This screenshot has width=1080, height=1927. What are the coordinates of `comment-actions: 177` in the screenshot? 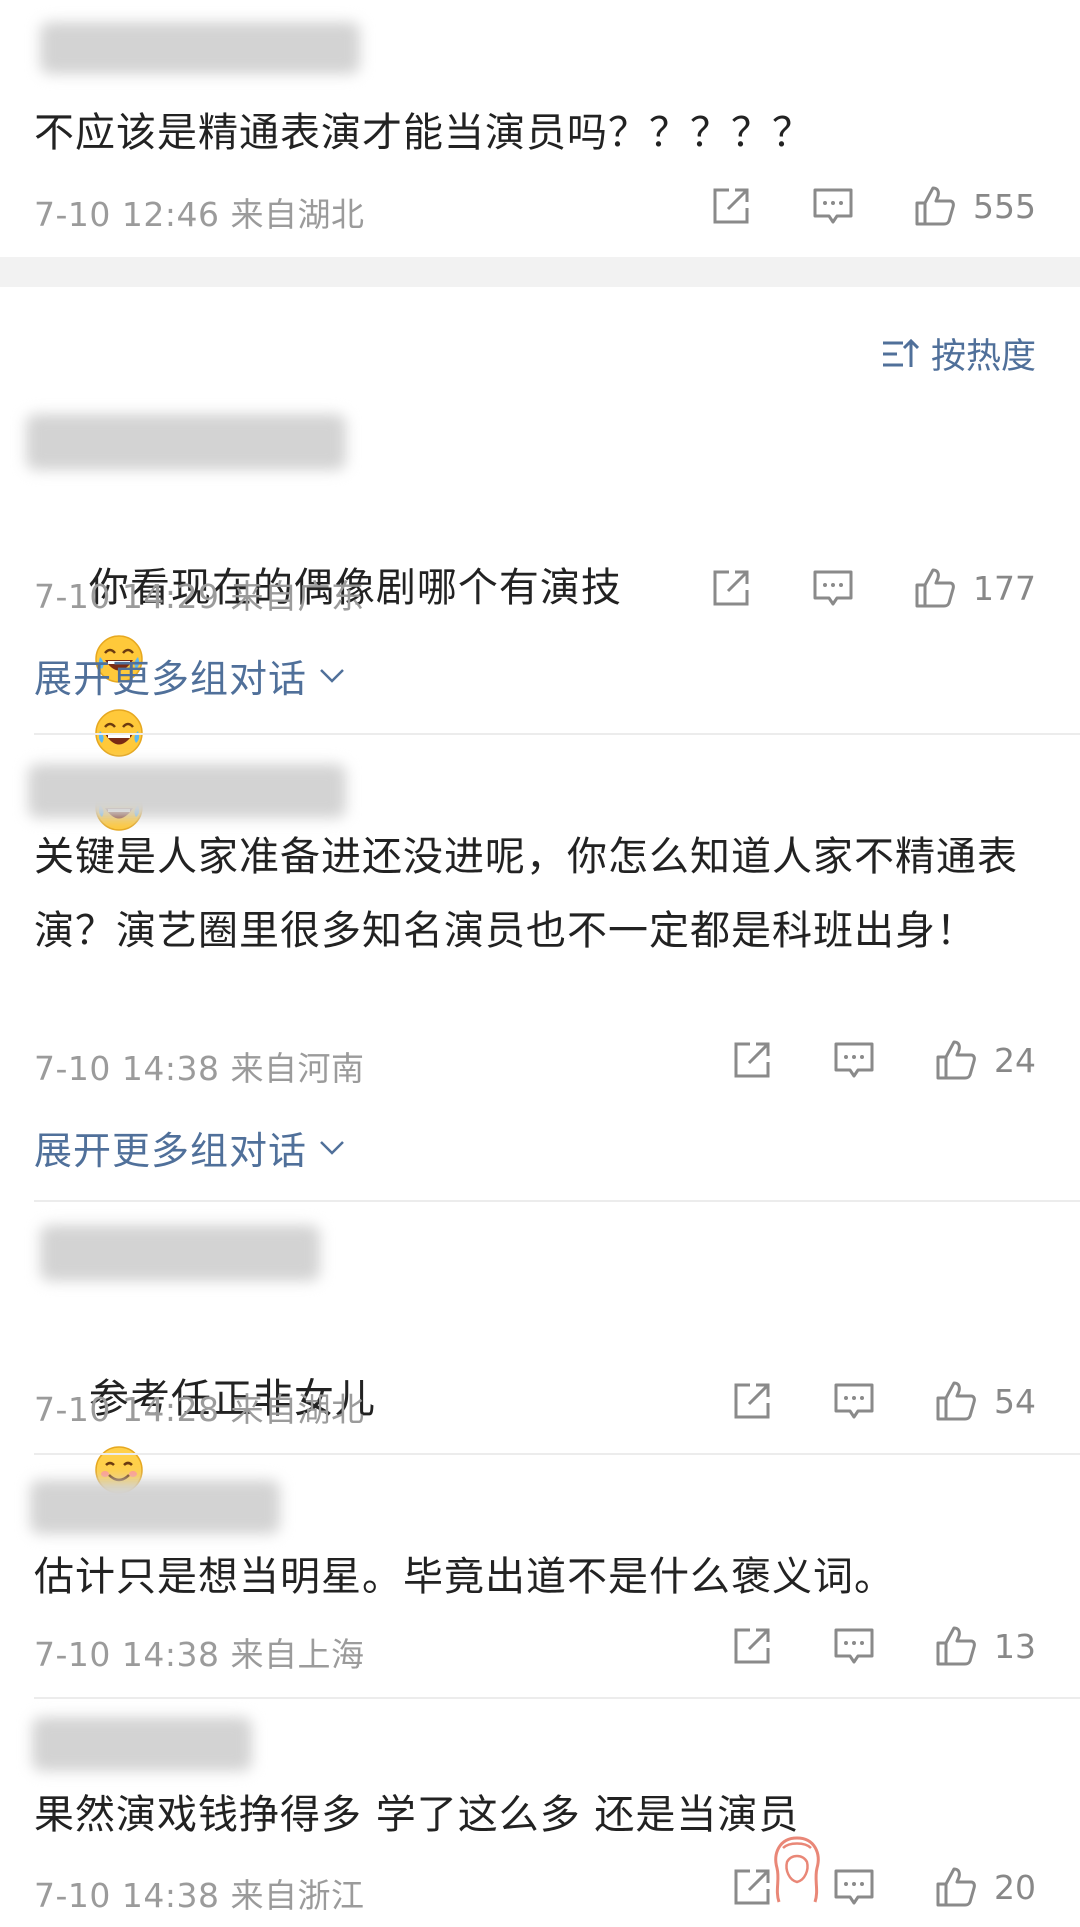 It's located at (872, 588).